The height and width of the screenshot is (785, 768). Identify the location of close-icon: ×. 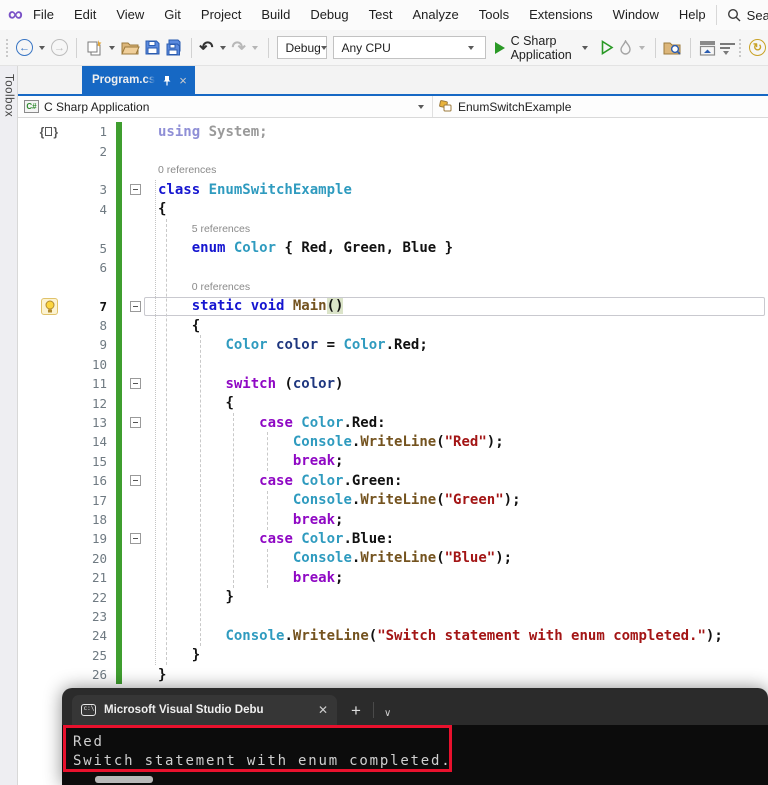
(183, 80).